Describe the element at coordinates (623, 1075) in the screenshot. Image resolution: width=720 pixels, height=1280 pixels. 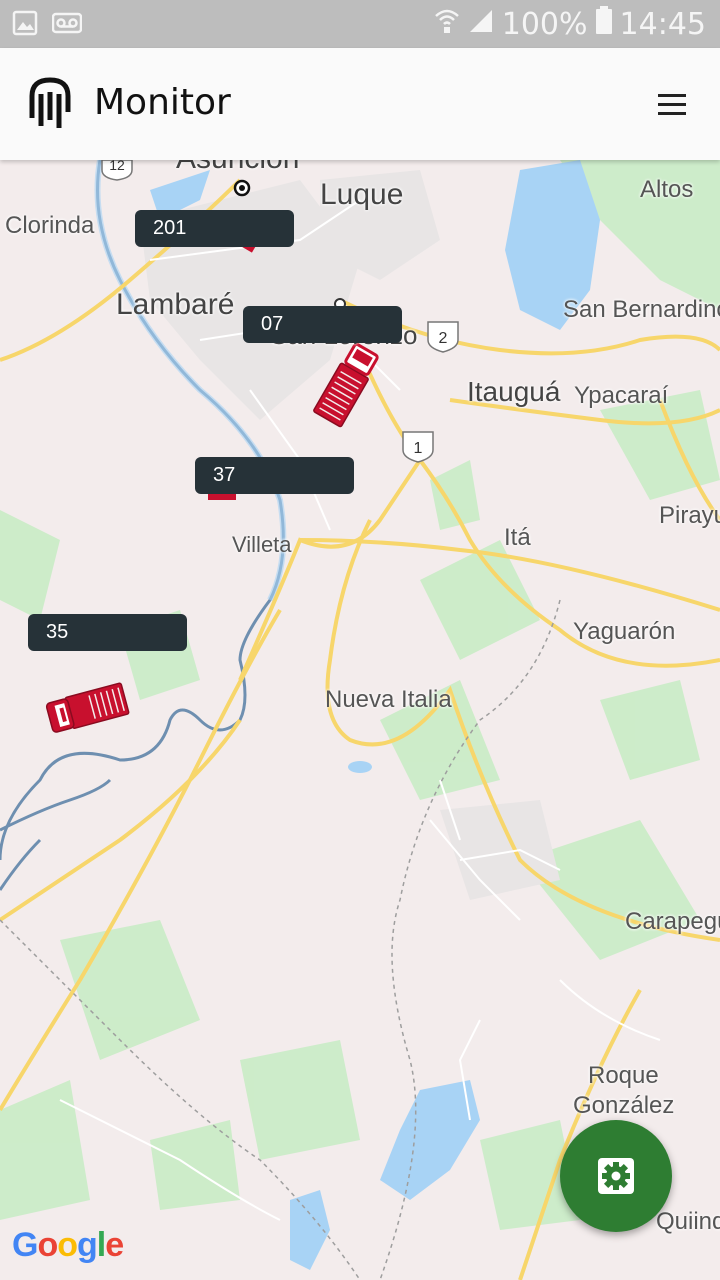
I see `place-label: Roque` at that location.